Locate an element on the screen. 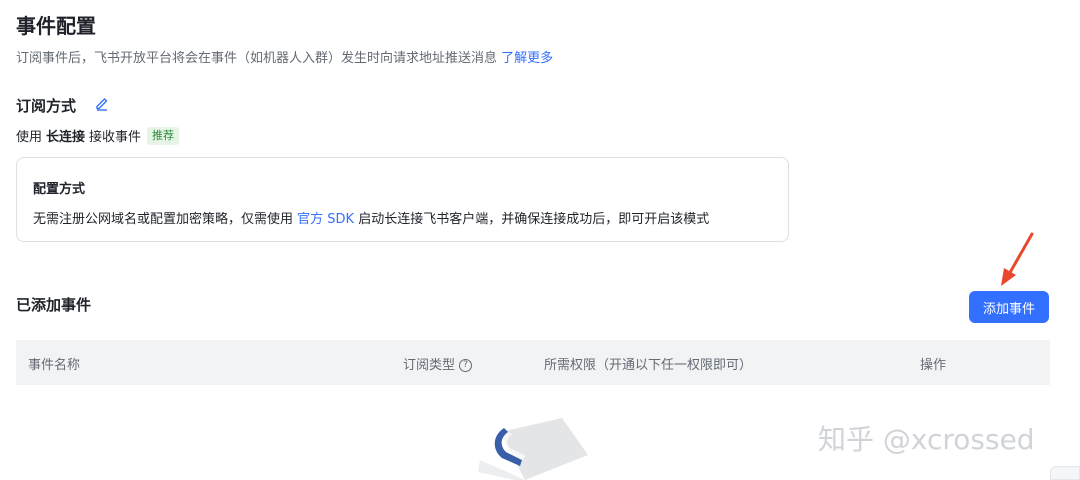 This screenshot has height=480, width=1080. events-table-header: 事件名称 订阅类型? 所需权限（开通以下任一权限即可） 操作 is located at coordinates (533, 362).